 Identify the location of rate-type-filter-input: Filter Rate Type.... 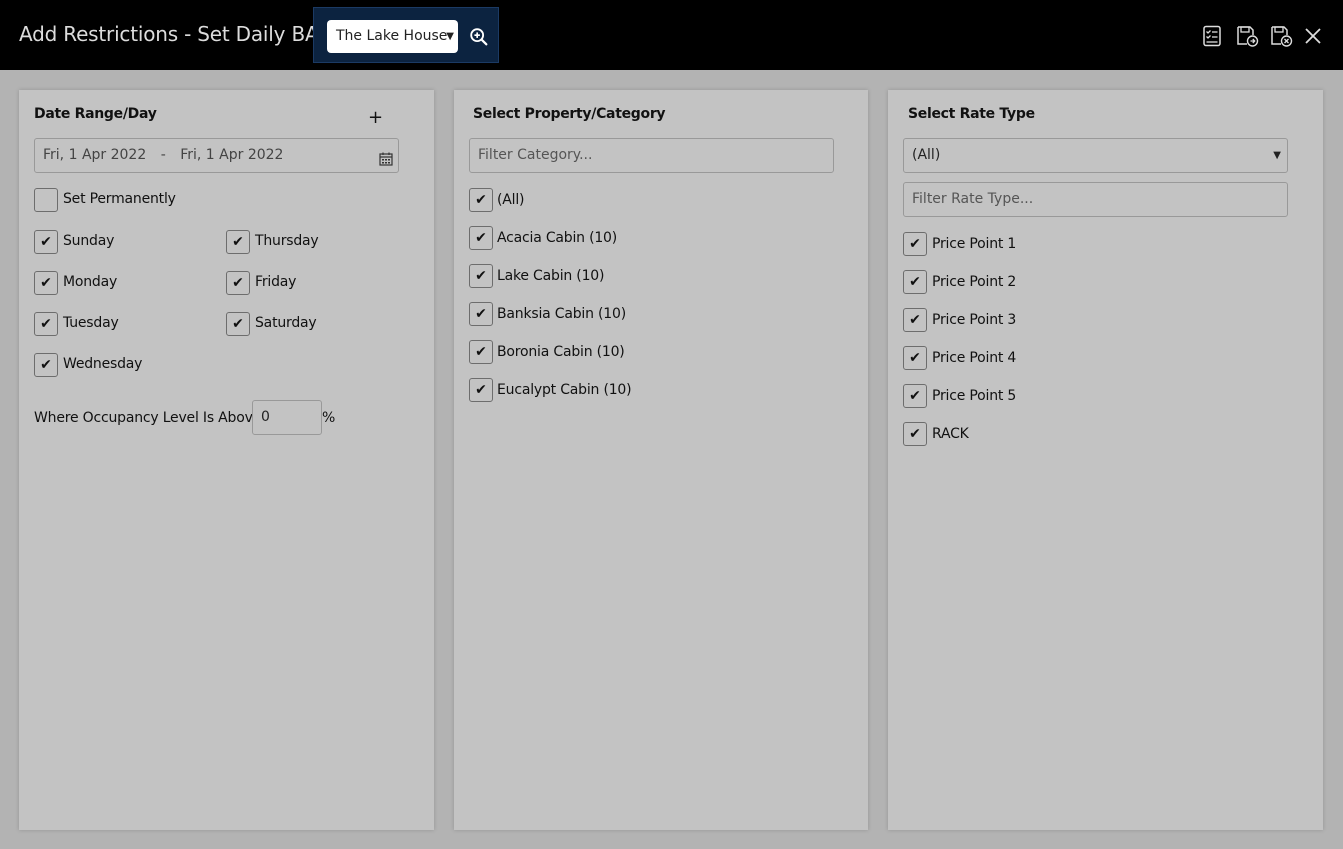
(1095, 199).